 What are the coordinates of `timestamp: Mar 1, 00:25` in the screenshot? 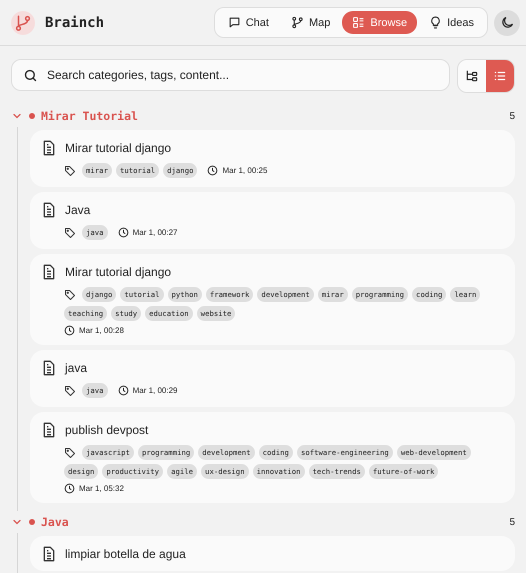 It's located at (245, 170).